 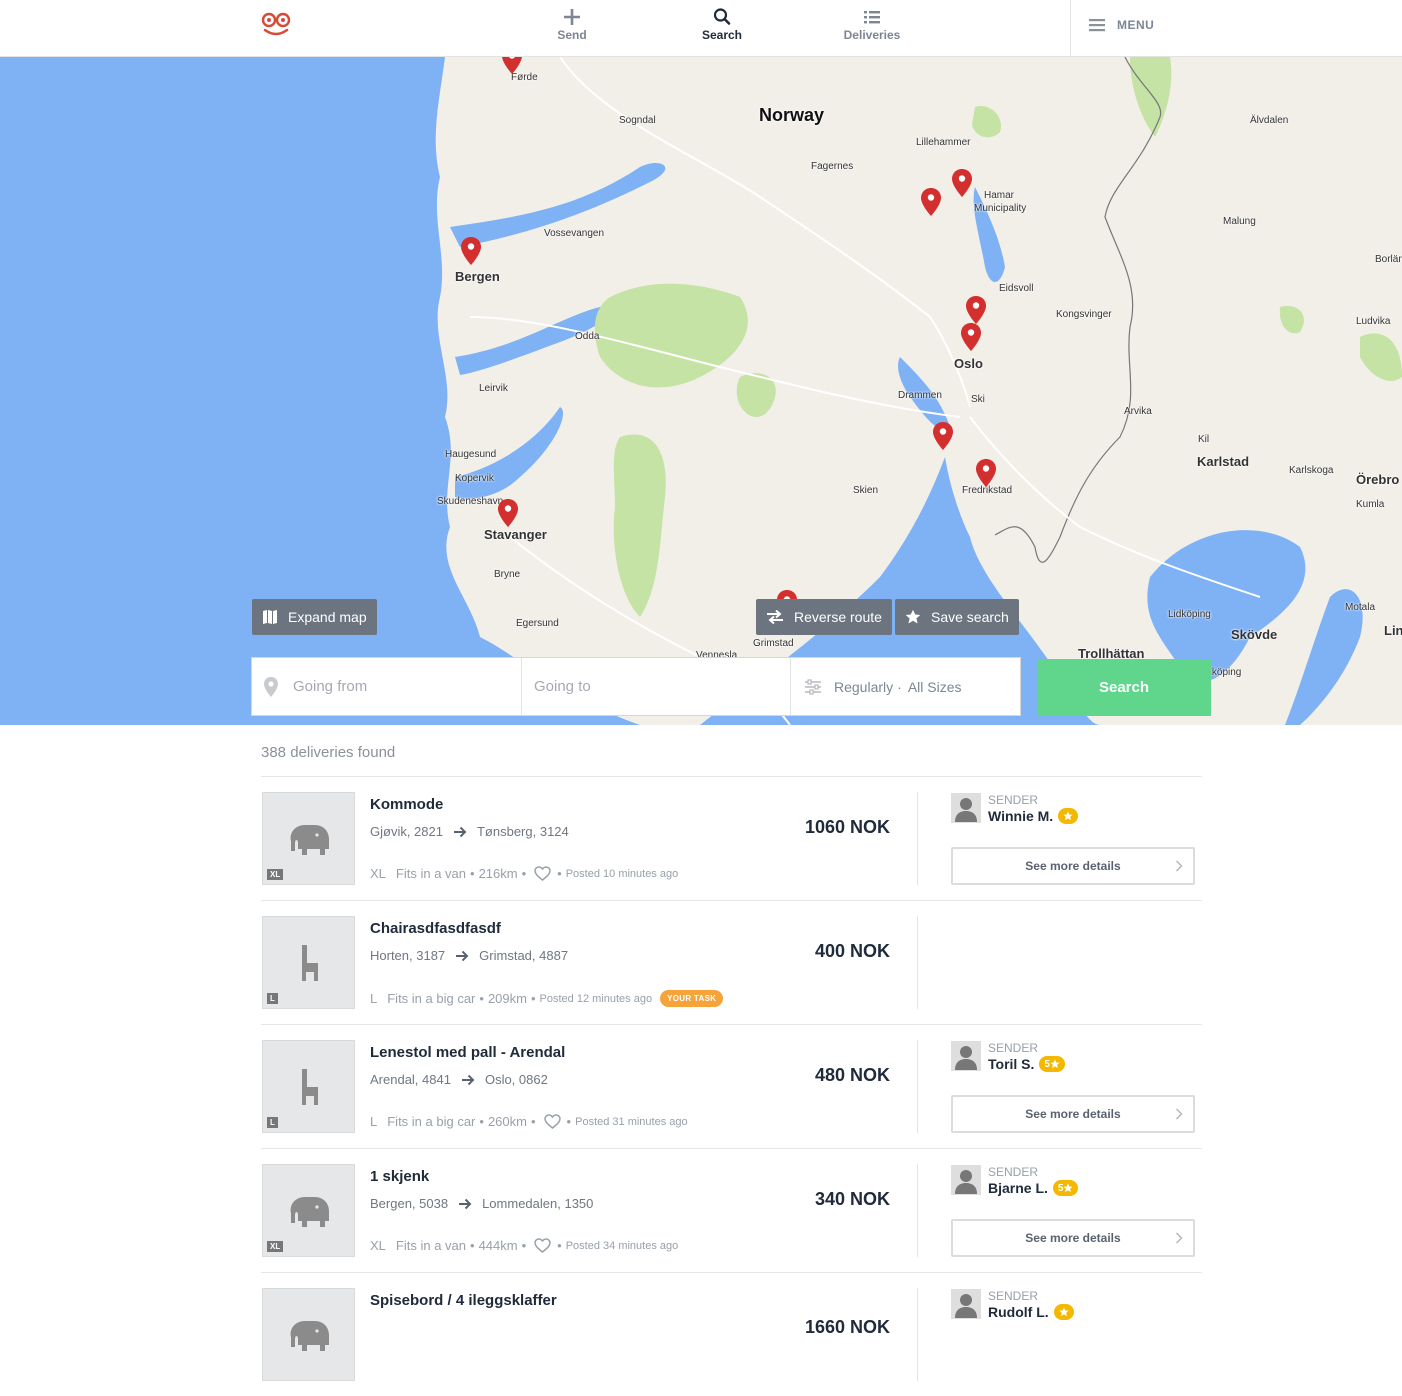 What do you see at coordinates (275, 874) in the screenshot?
I see `size-badge: XL` at bounding box center [275, 874].